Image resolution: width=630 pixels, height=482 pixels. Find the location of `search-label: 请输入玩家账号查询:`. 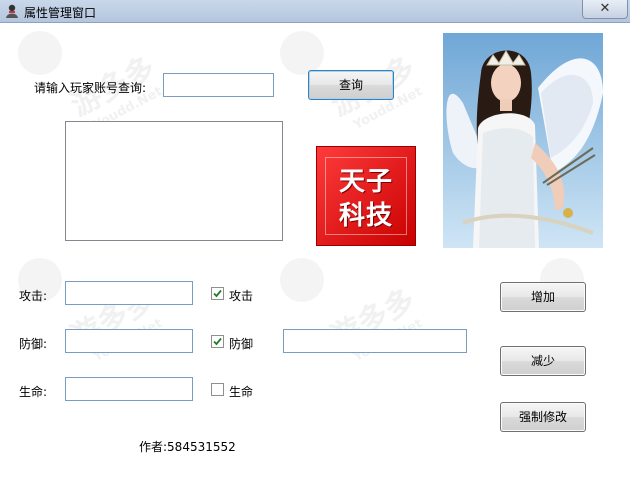

search-label: 请输入玩家账号查询: is located at coordinates (90, 88).